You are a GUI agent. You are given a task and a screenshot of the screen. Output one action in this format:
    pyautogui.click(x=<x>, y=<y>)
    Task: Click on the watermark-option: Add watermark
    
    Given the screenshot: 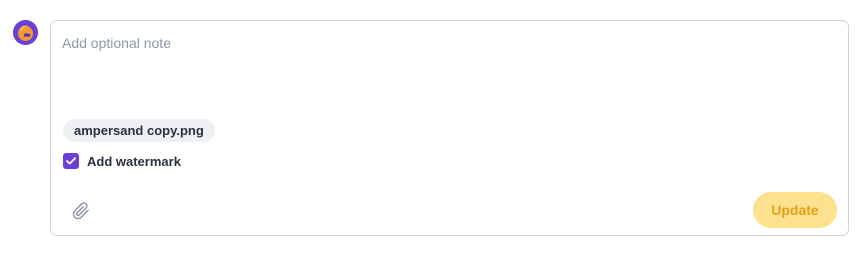 What is the action you would take?
    pyautogui.click(x=122, y=161)
    